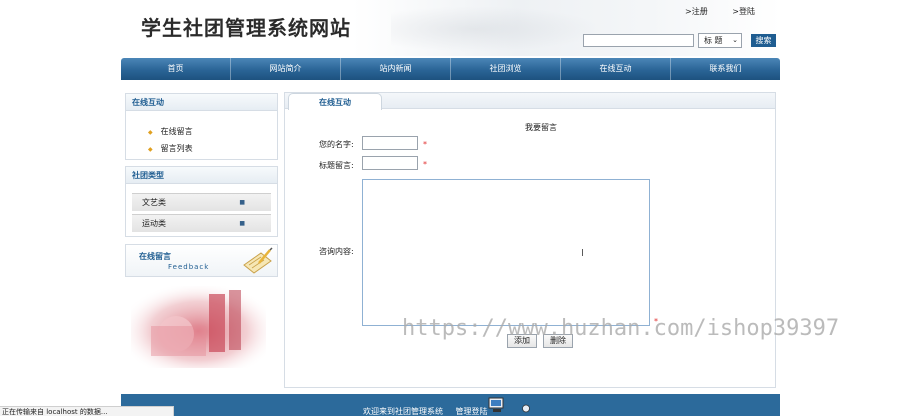 The image size is (900, 416). What do you see at coordinates (336, 251) in the screenshot?
I see `content-label: 咨询内容:` at bounding box center [336, 251].